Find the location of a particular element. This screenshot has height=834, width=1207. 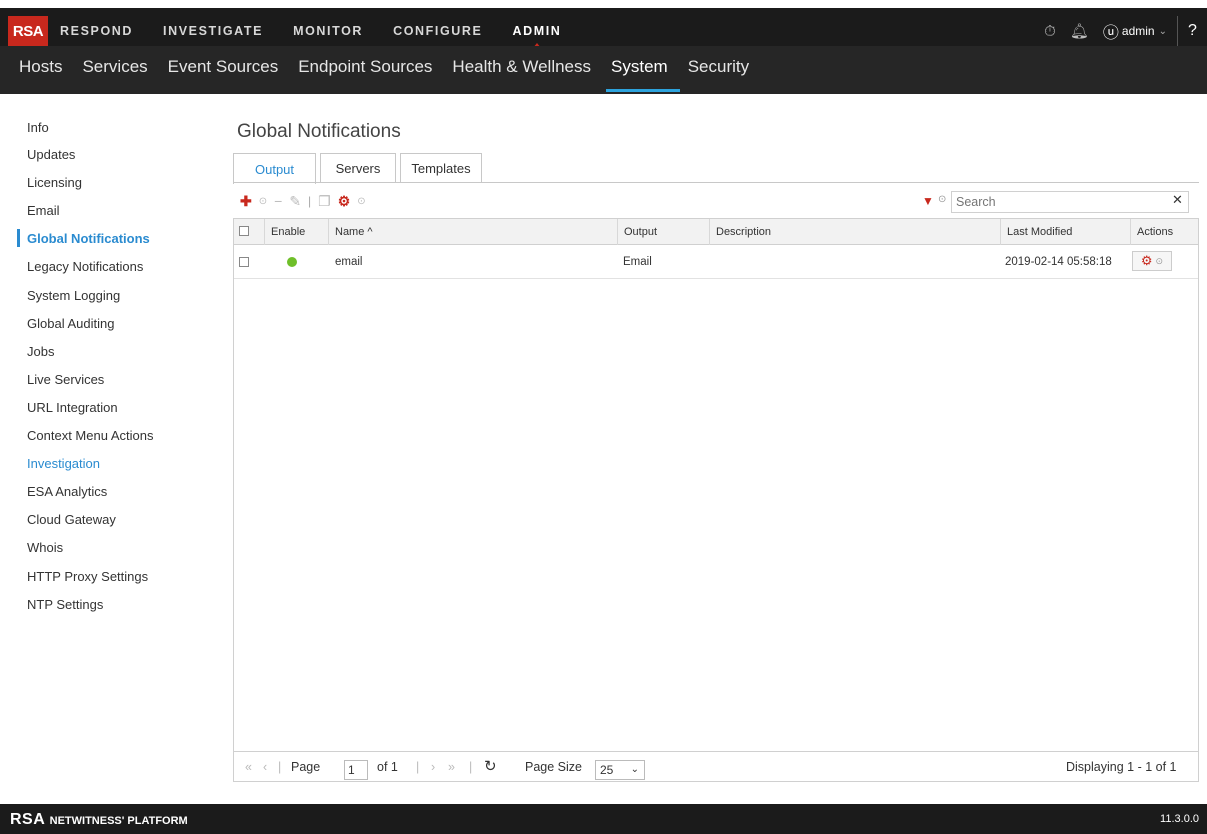

subnav-health-wellness: Health & Wellness is located at coordinates (521, 70).